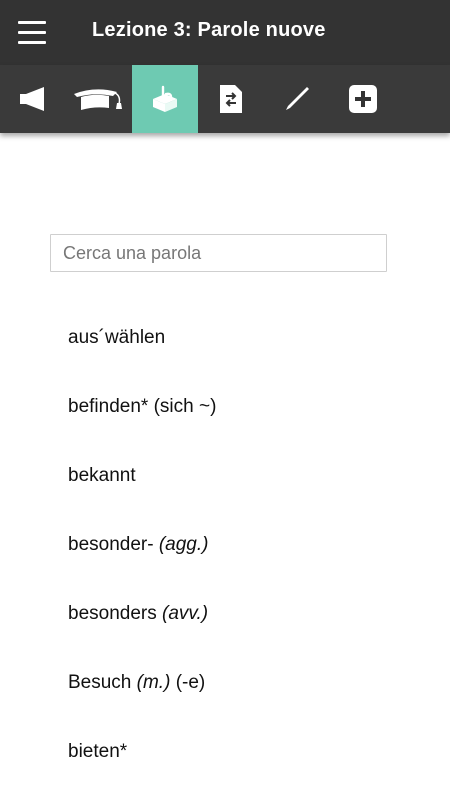 This screenshot has height=800, width=450. Describe the element at coordinates (225, 337) in the screenshot. I see `list-item: aus´wählen` at that location.